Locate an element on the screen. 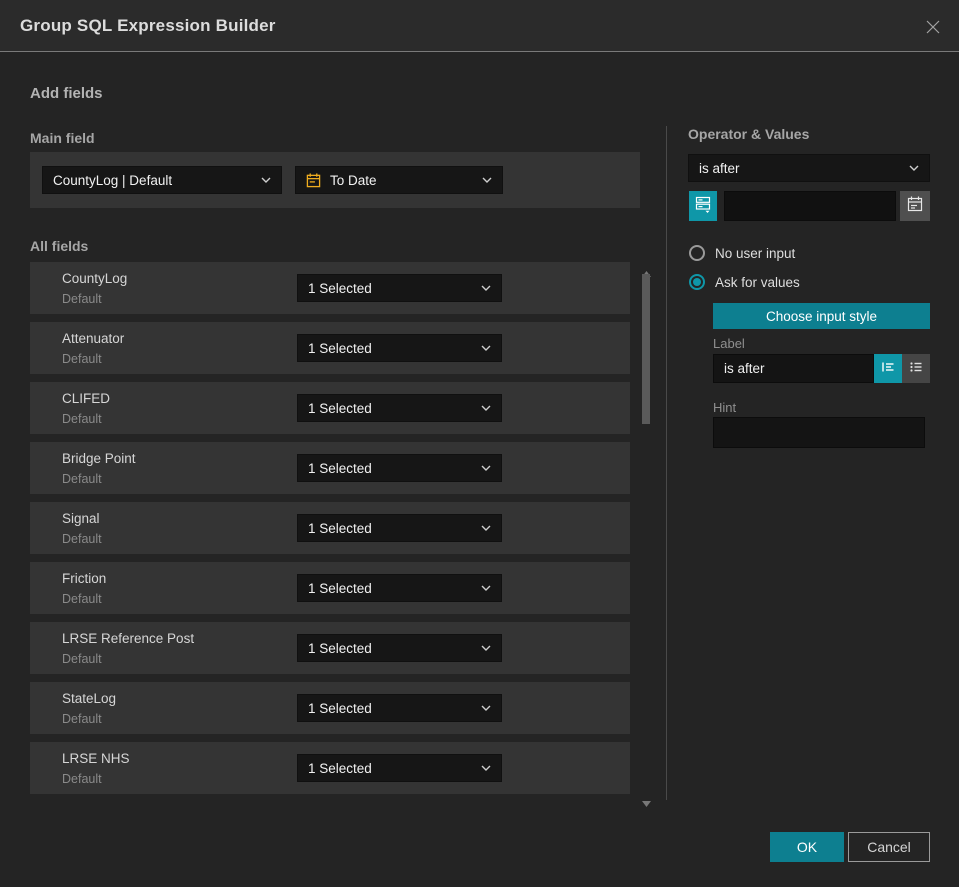 This screenshot has height=887, width=959. panel-divider is located at coordinates (666, 463).